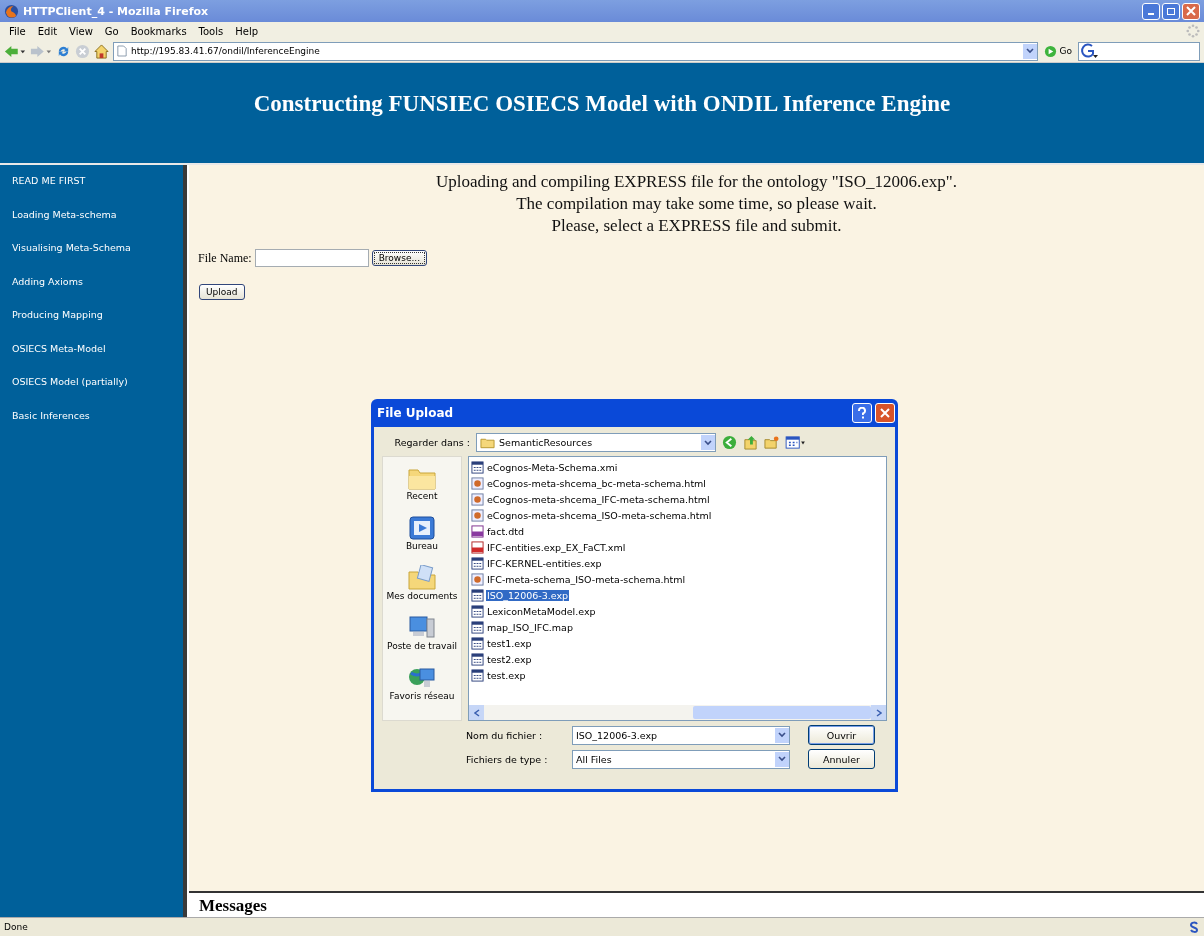 This screenshot has height=936, width=1204. What do you see at coordinates (1139, 51) in the screenshot?
I see `search-field` at bounding box center [1139, 51].